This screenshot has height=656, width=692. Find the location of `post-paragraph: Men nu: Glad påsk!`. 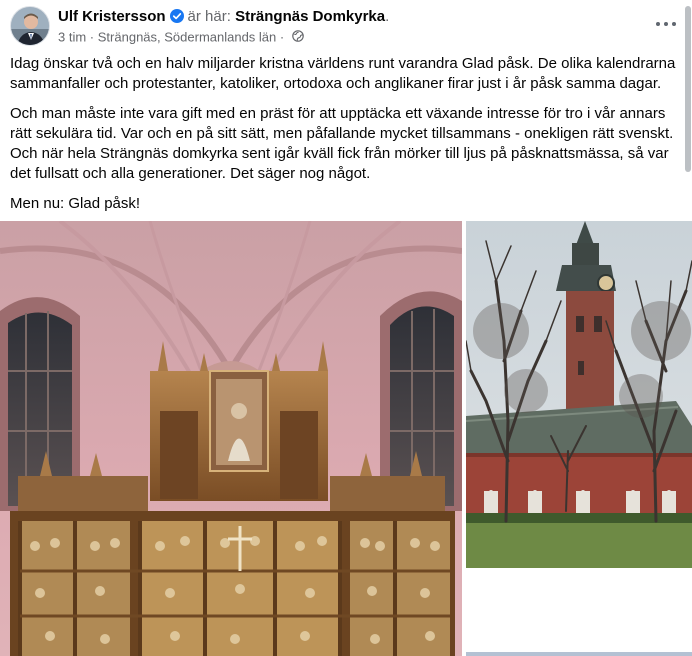

post-paragraph: Men nu: Glad påsk! is located at coordinates (75, 203).